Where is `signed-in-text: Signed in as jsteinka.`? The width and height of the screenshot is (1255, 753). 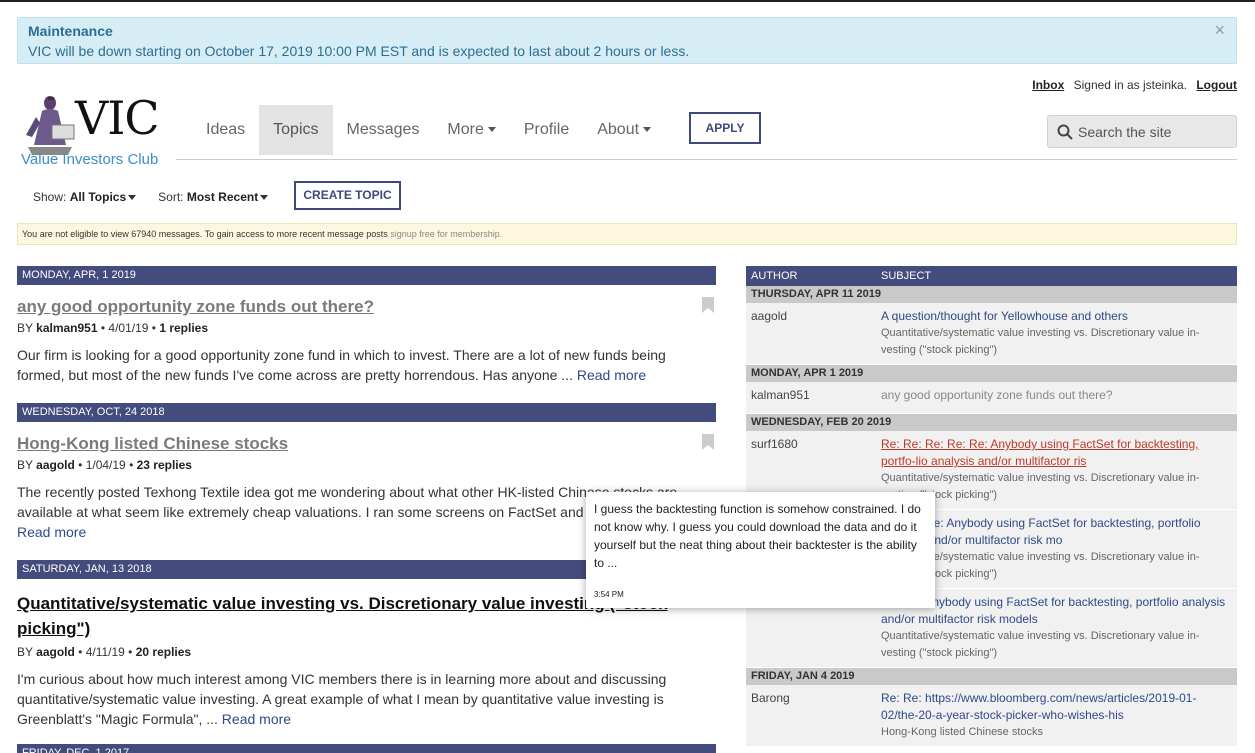 signed-in-text: Signed in as jsteinka. is located at coordinates (1130, 85).